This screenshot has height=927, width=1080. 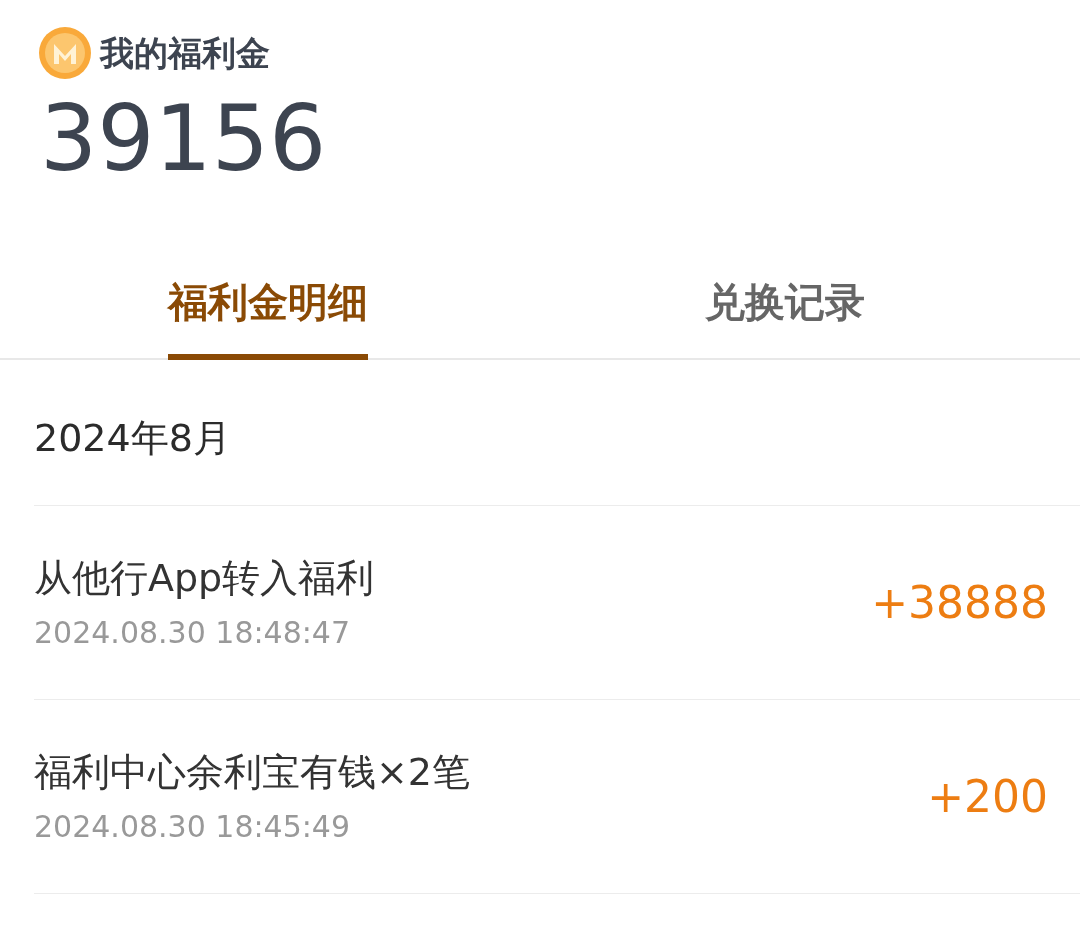 What do you see at coordinates (959, 602) in the screenshot?
I see `record-amount: +38888` at bounding box center [959, 602].